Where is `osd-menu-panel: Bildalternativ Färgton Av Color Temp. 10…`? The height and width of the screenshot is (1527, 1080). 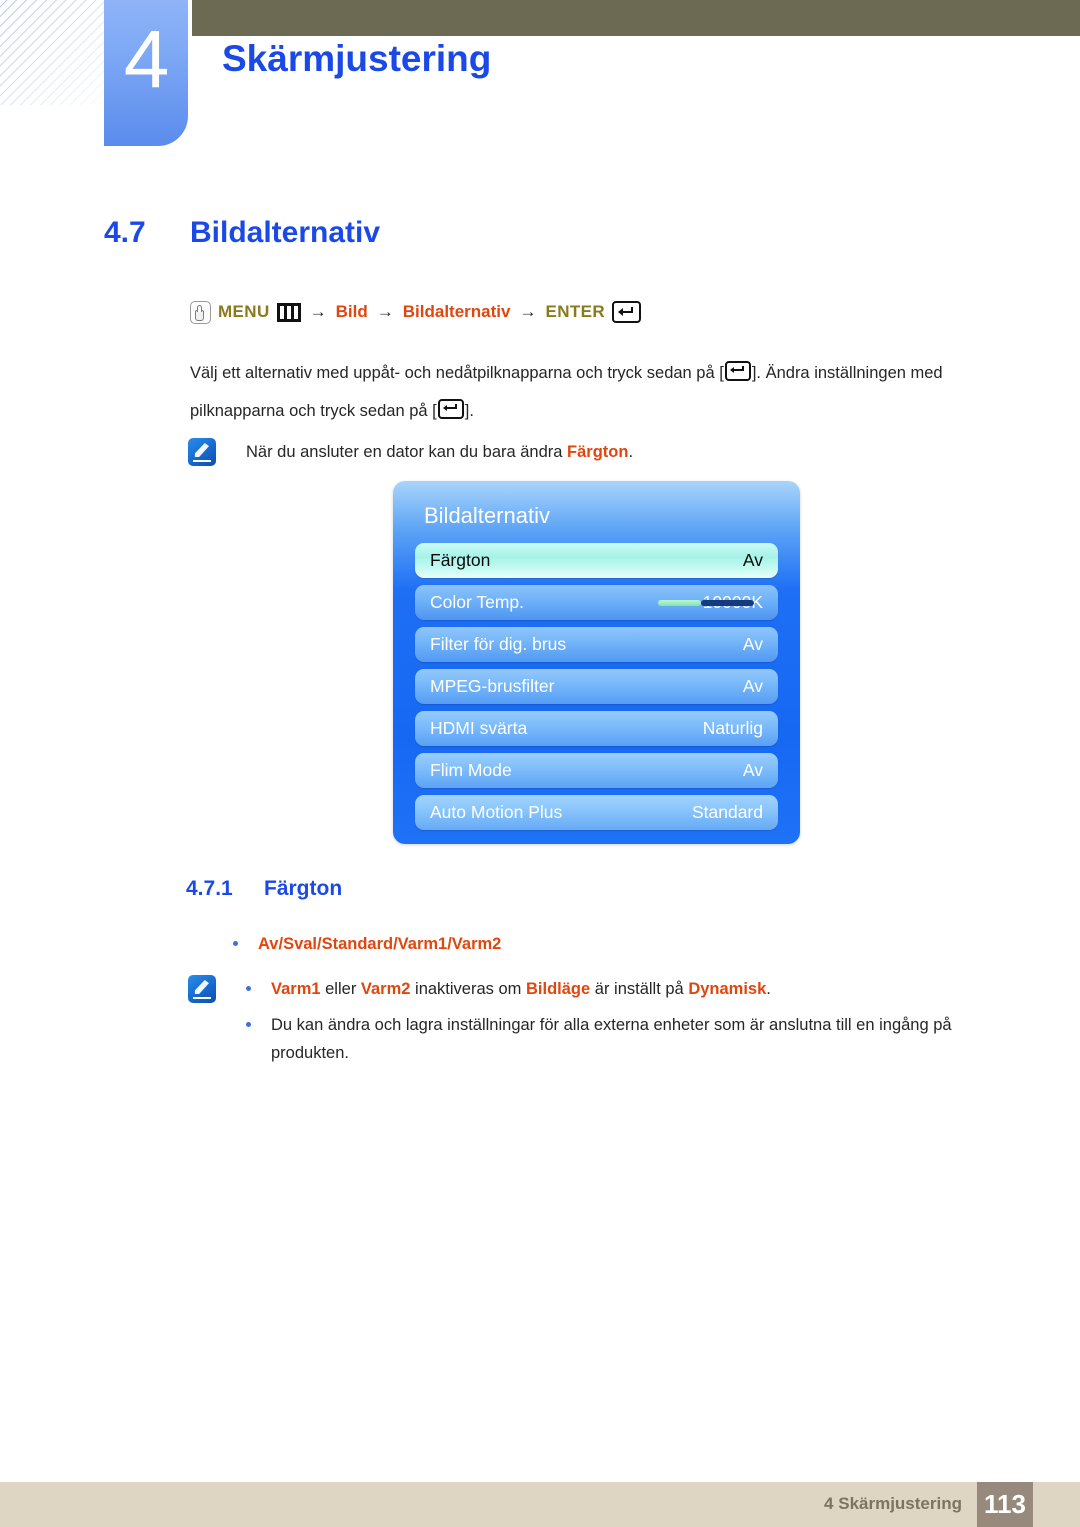 osd-menu-panel: Bildalternativ Färgton Av Color Temp. 10… is located at coordinates (596, 662).